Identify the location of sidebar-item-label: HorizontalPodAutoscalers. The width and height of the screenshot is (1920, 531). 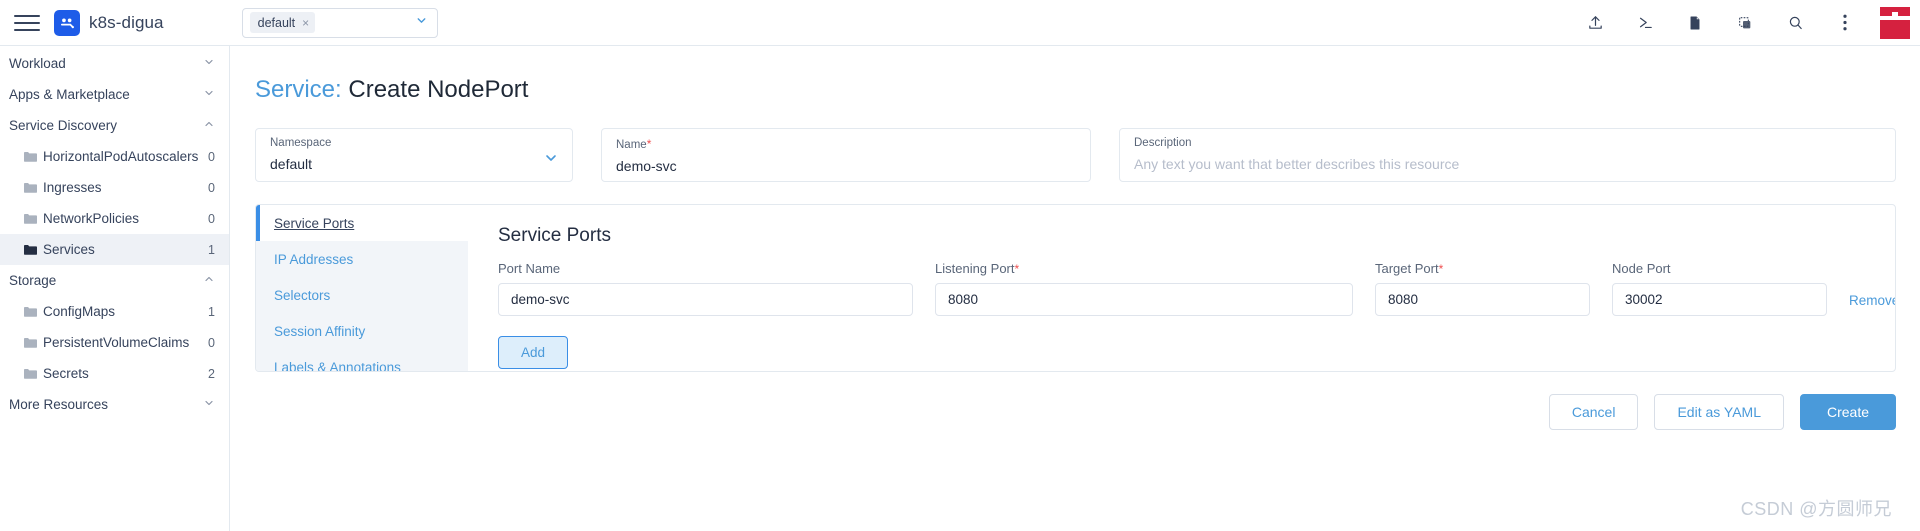
(121, 156).